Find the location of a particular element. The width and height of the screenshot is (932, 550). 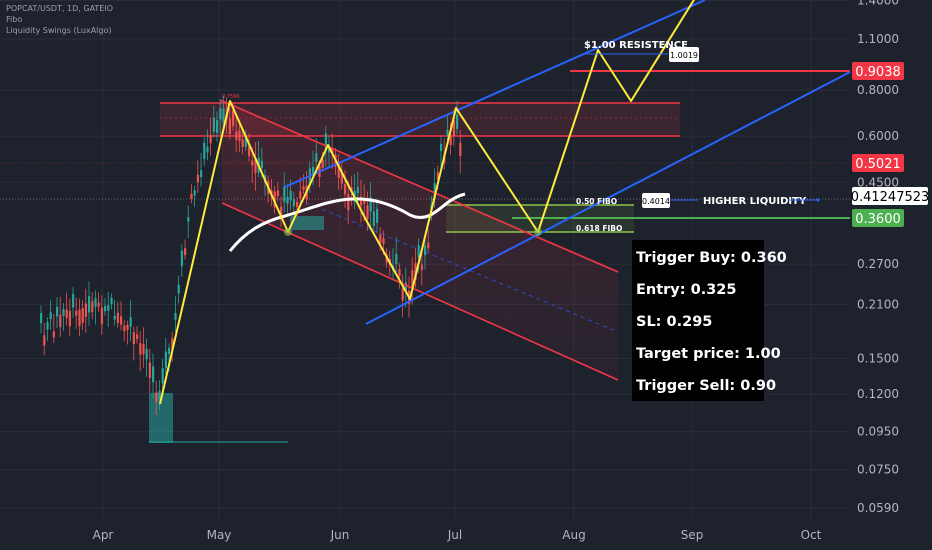

y-tick-label: 1.1000 is located at coordinates (878, 39).